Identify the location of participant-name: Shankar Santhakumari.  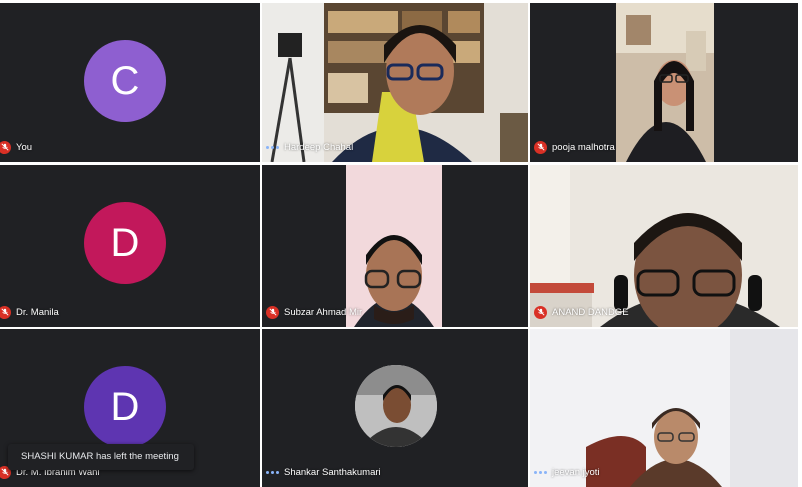
(332, 472).